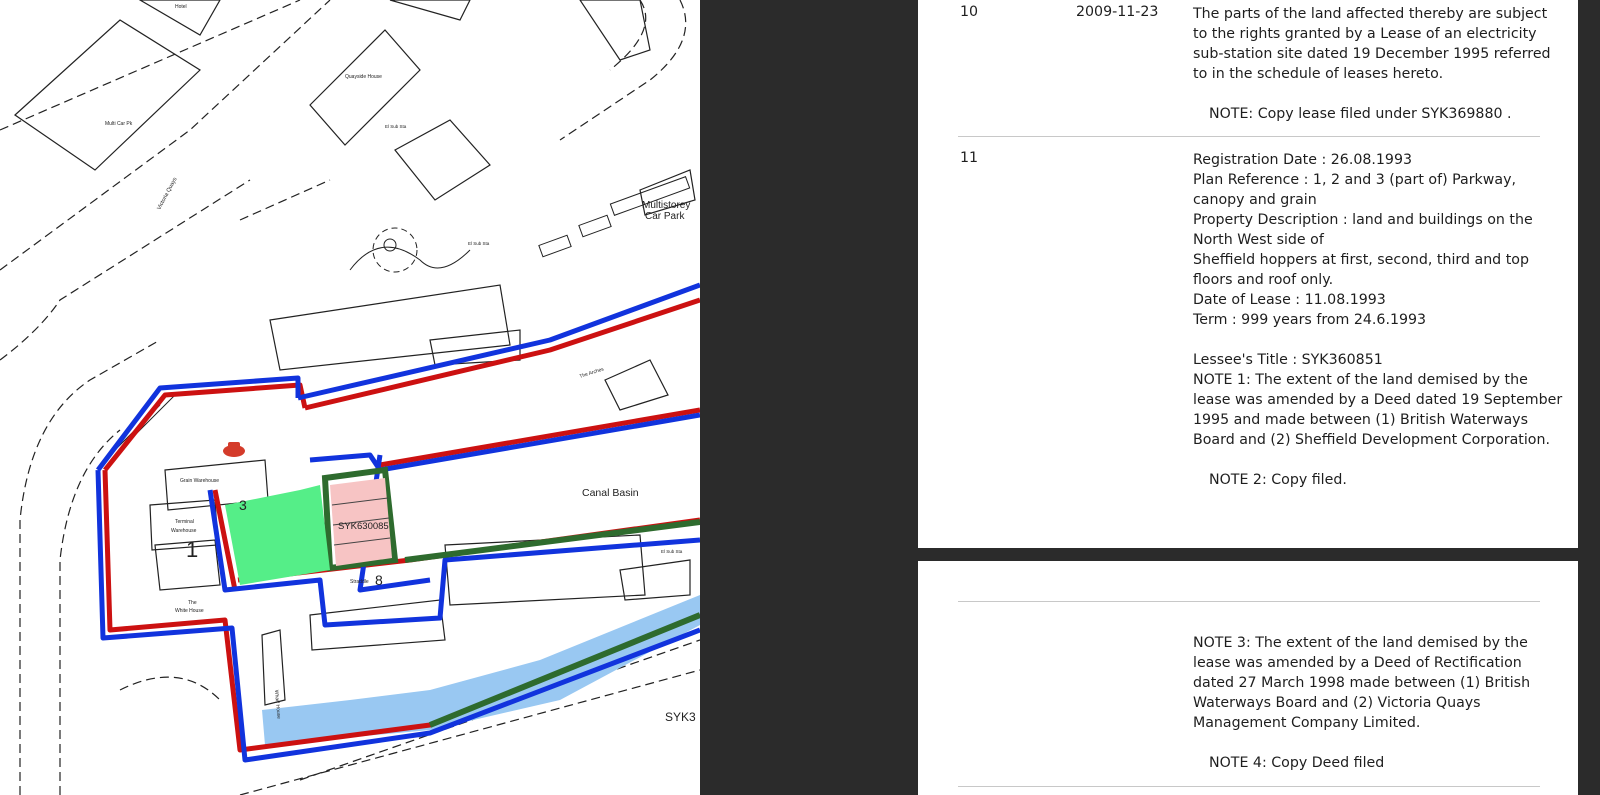  What do you see at coordinates (189, 611) in the screenshot?
I see `map-label-white-house: White House` at bounding box center [189, 611].